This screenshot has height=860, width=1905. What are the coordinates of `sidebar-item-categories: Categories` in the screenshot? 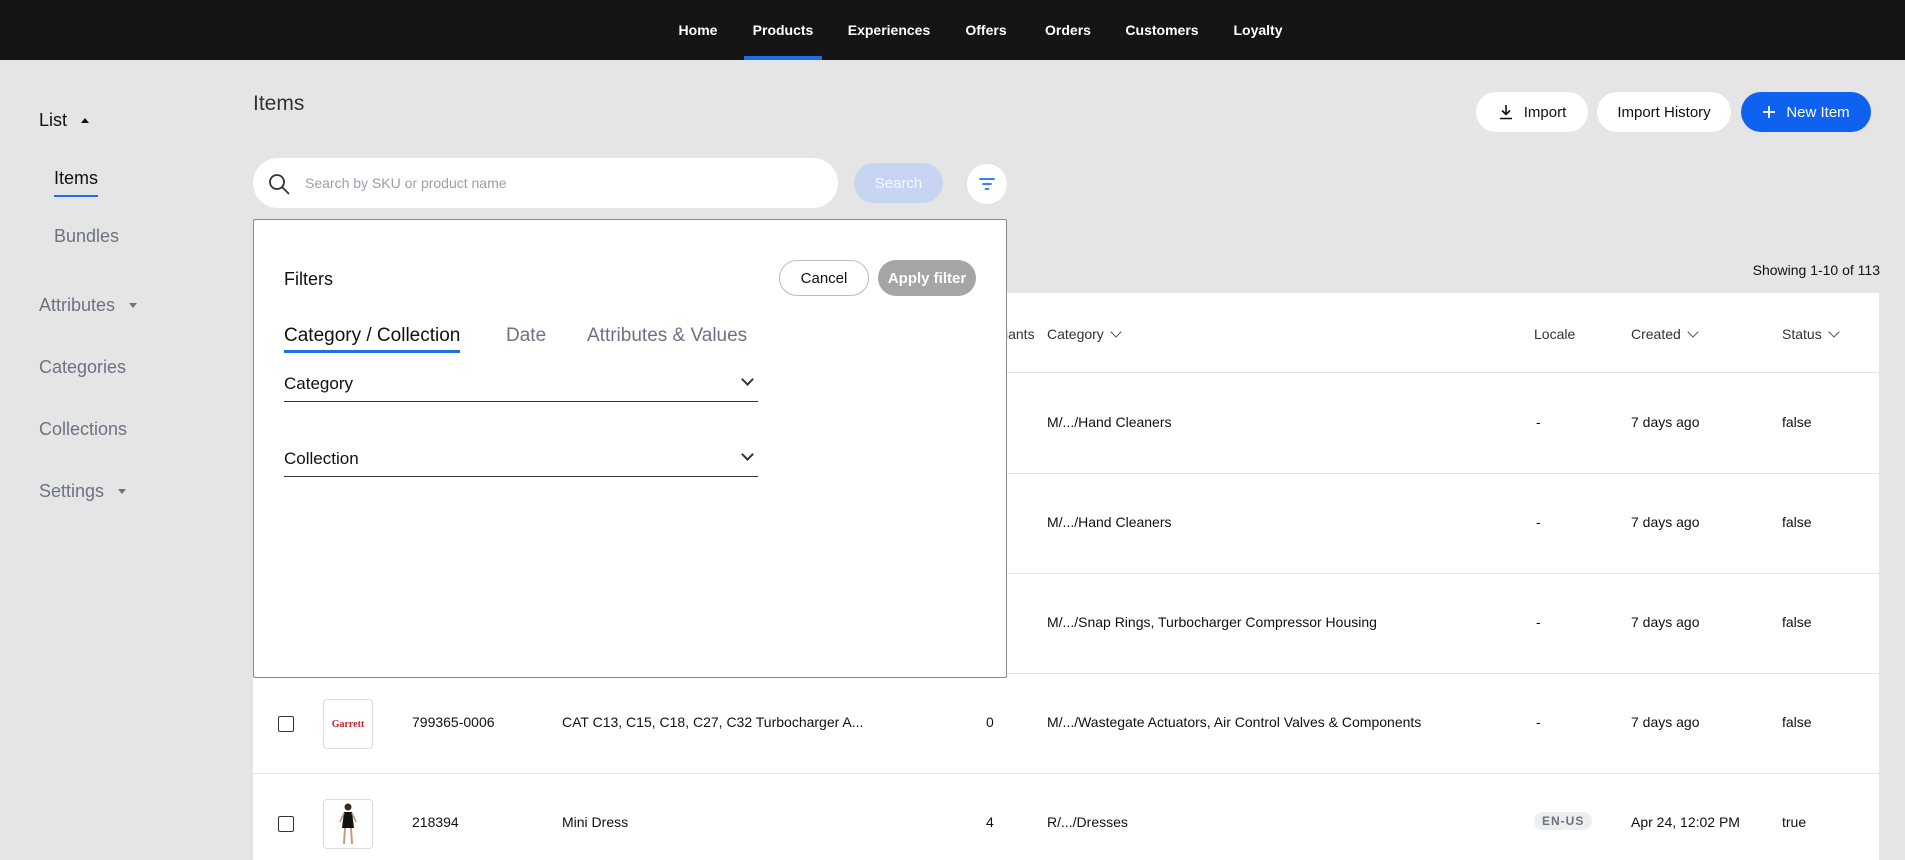 It's located at (82, 367).